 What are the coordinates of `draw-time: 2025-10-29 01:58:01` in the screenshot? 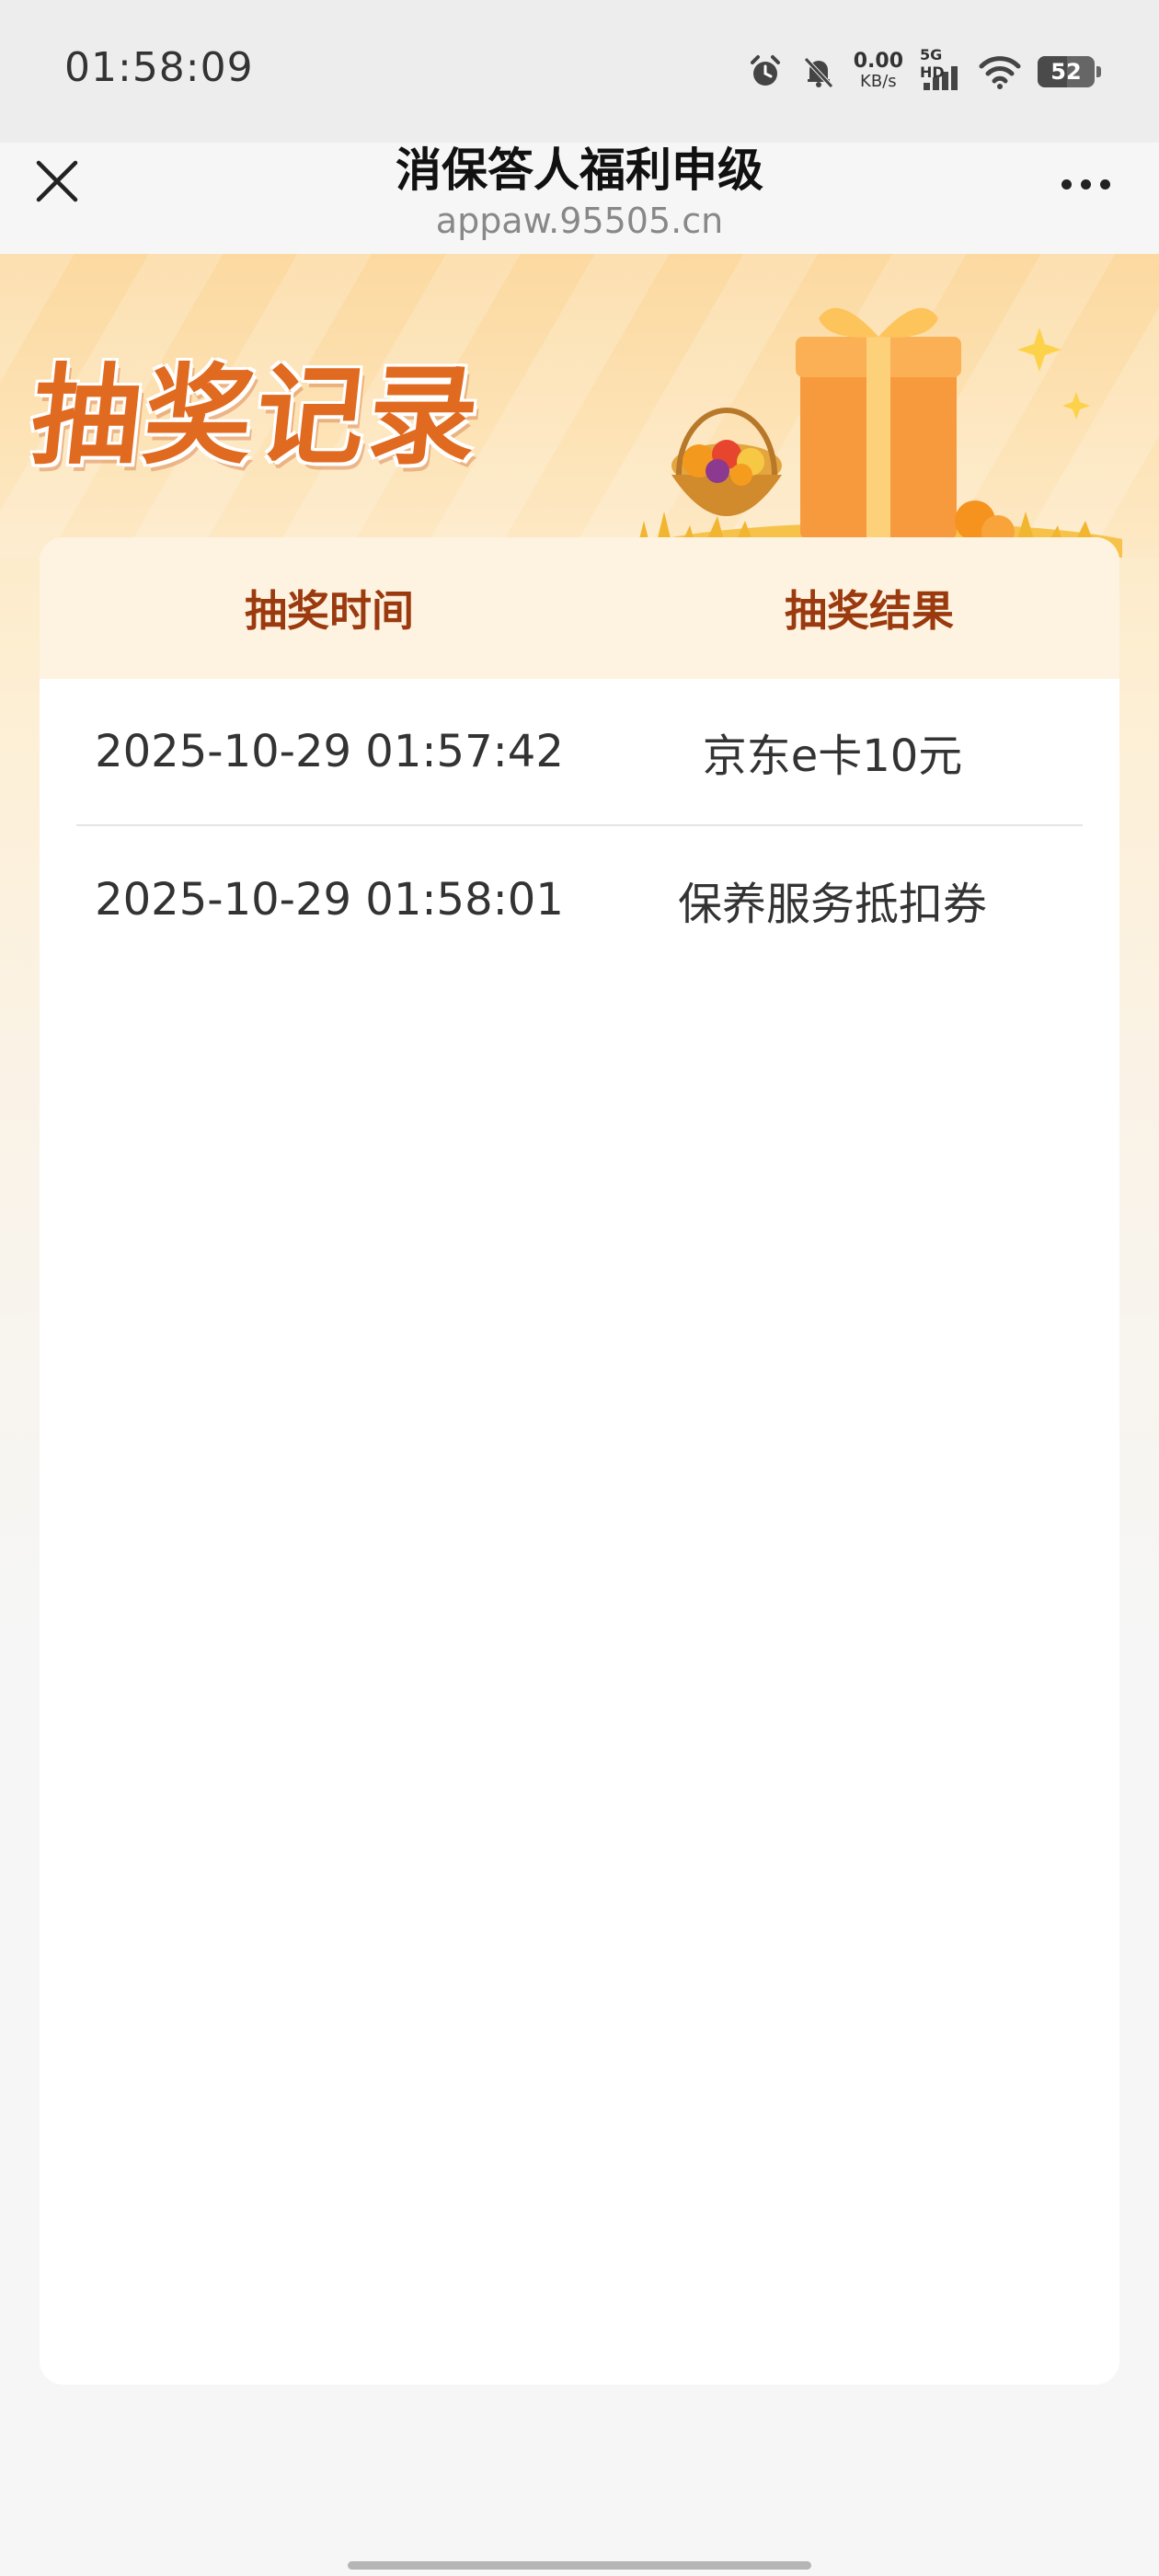 It's located at (329, 900).